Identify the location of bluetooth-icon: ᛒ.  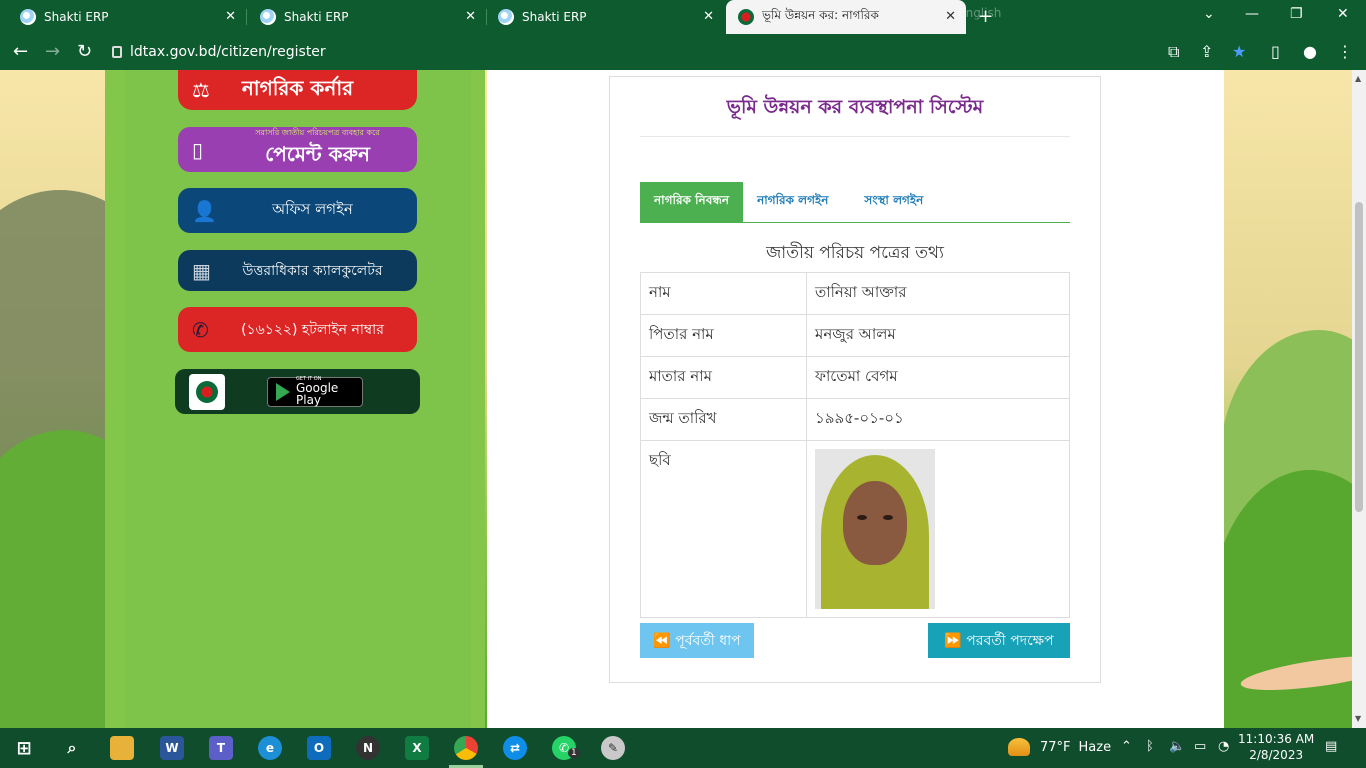
(1150, 746).